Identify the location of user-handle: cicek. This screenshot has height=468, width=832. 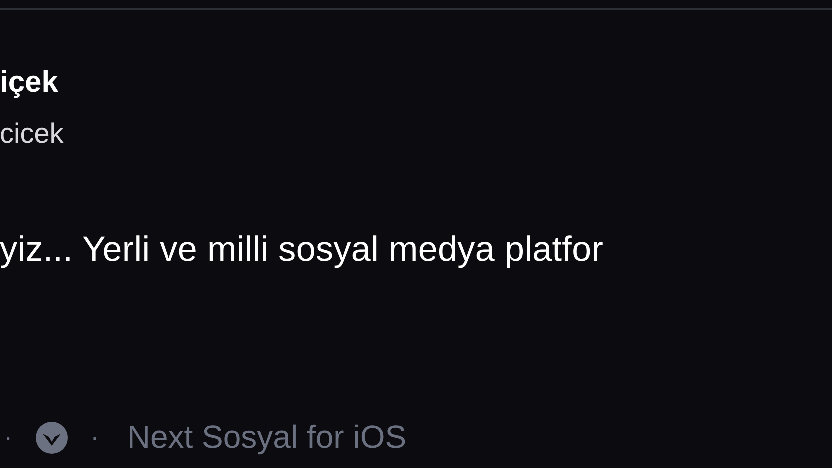
(32, 134).